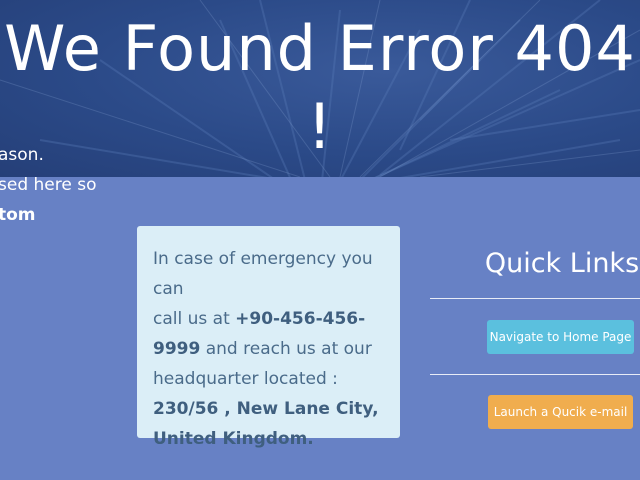  What do you see at coordinates (263, 274) in the screenshot?
I see `card-line: In case of emergency you can` at bounding box center [263, 274].